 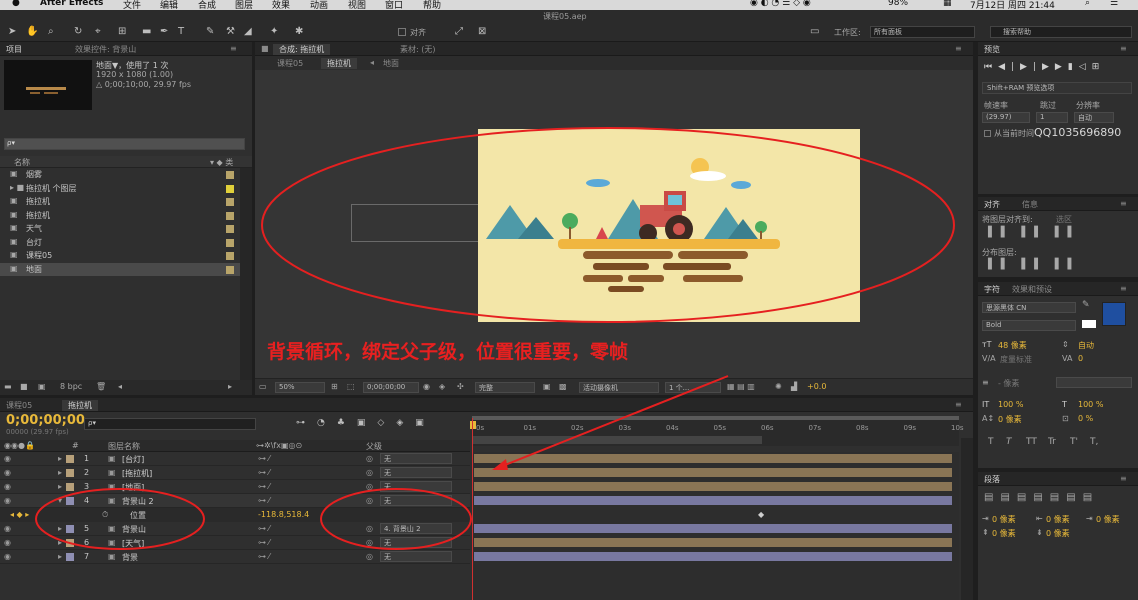 I want to click on parent-highlight-ellipse, so click(x=396, y=519).